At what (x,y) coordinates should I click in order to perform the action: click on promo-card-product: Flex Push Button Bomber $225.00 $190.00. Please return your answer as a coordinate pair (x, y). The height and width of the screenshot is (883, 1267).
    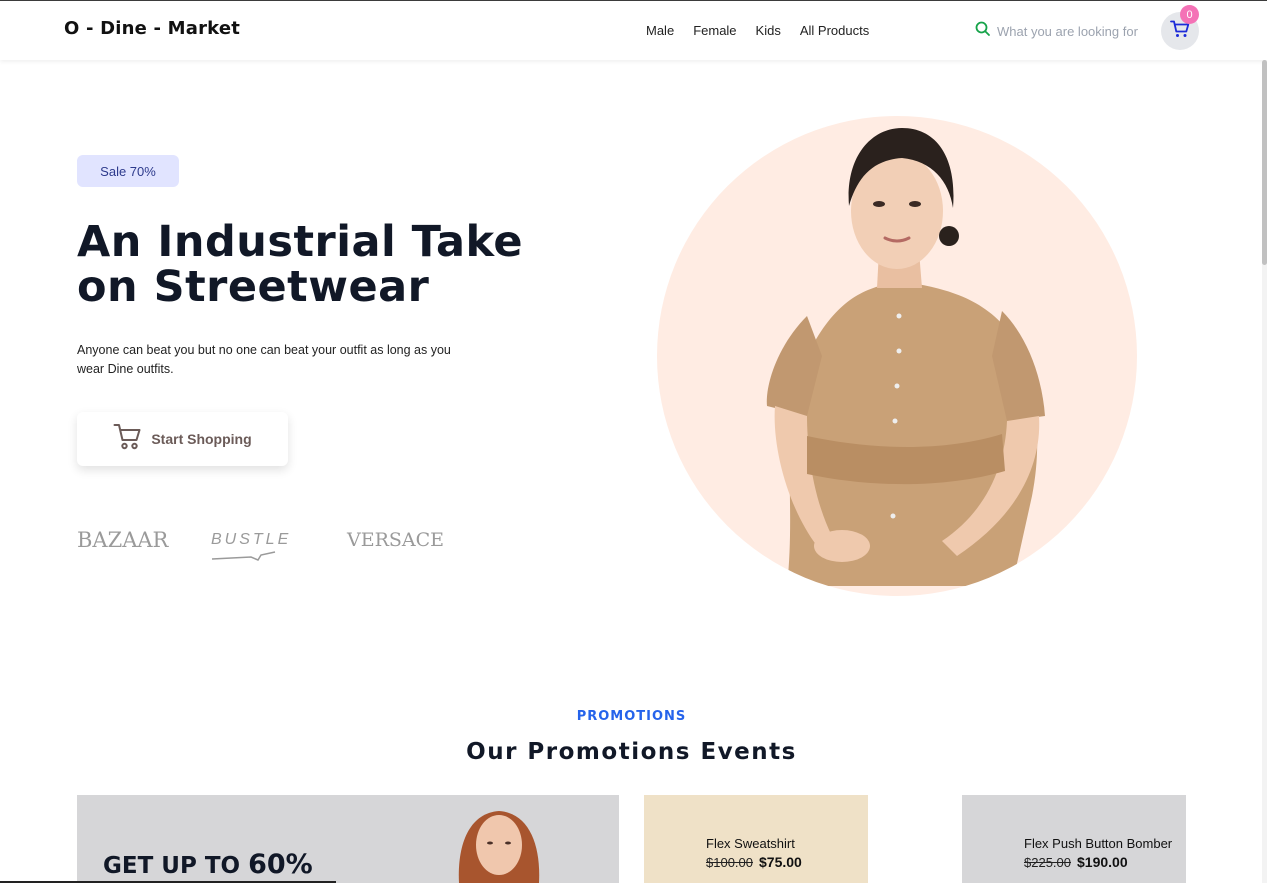
    Looking at the image, I should click on (1074, 839).